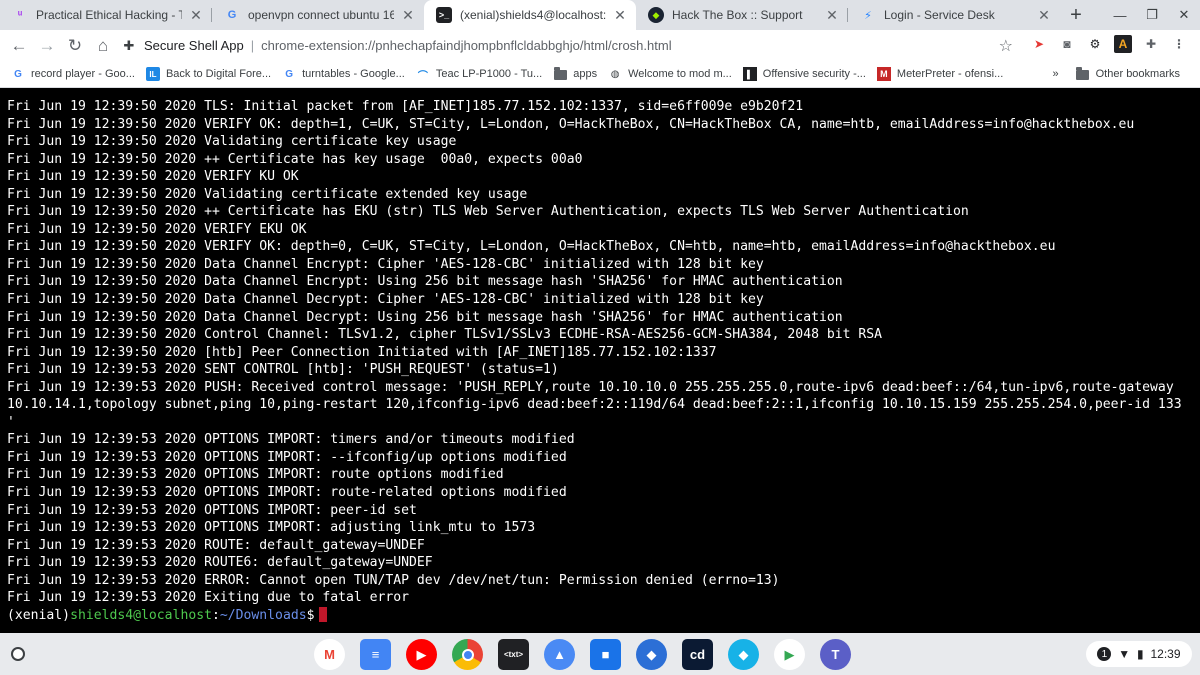 Image resolution: width=1200 pixels, height=675 pixels. I want to click on chrome-icon, so click(467, 654).